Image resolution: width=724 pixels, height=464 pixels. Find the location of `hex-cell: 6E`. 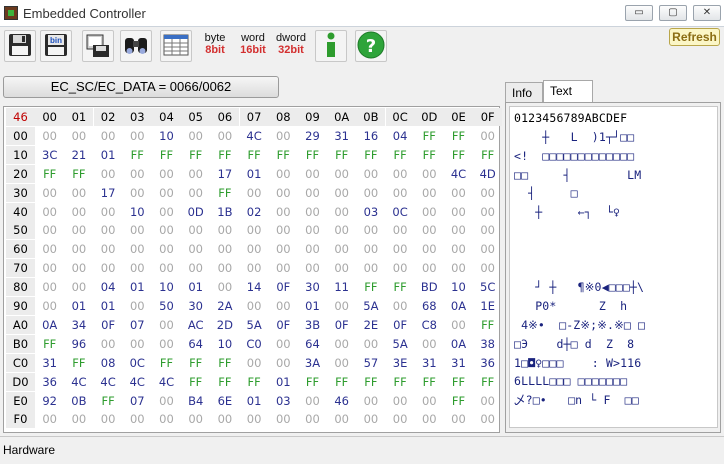

hex-cell: 6E is located at coordinates (224, 401).